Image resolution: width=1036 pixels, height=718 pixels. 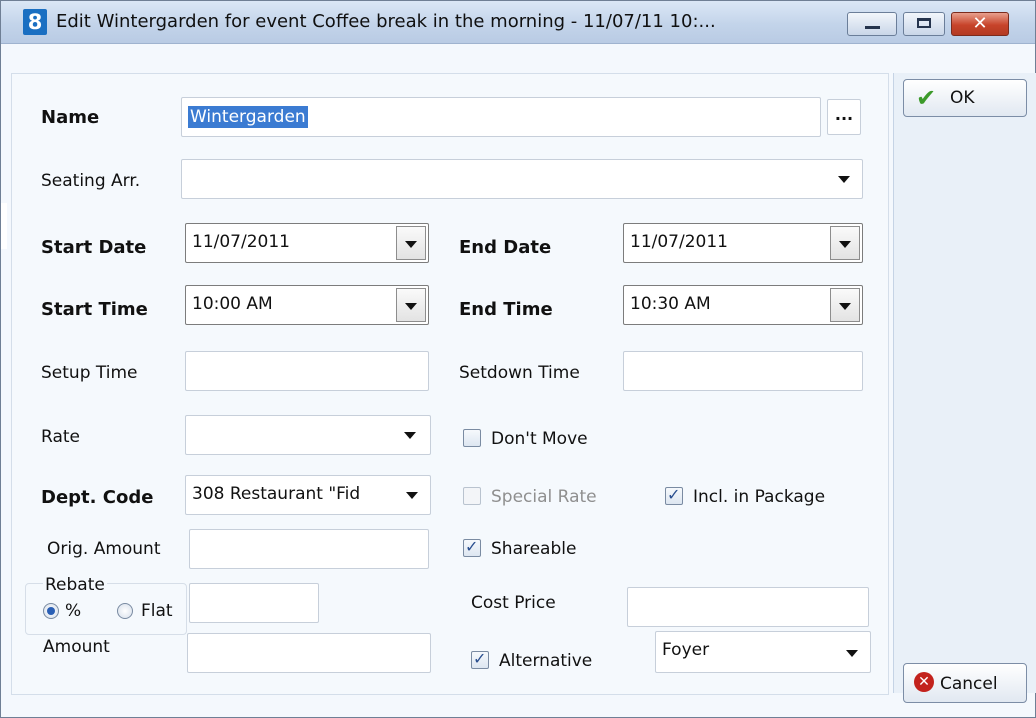 What do you see at coordinates (157, 611) in the screenshot?
I see `rebate-flat-label: Flat` at bounding box center [157, 611].